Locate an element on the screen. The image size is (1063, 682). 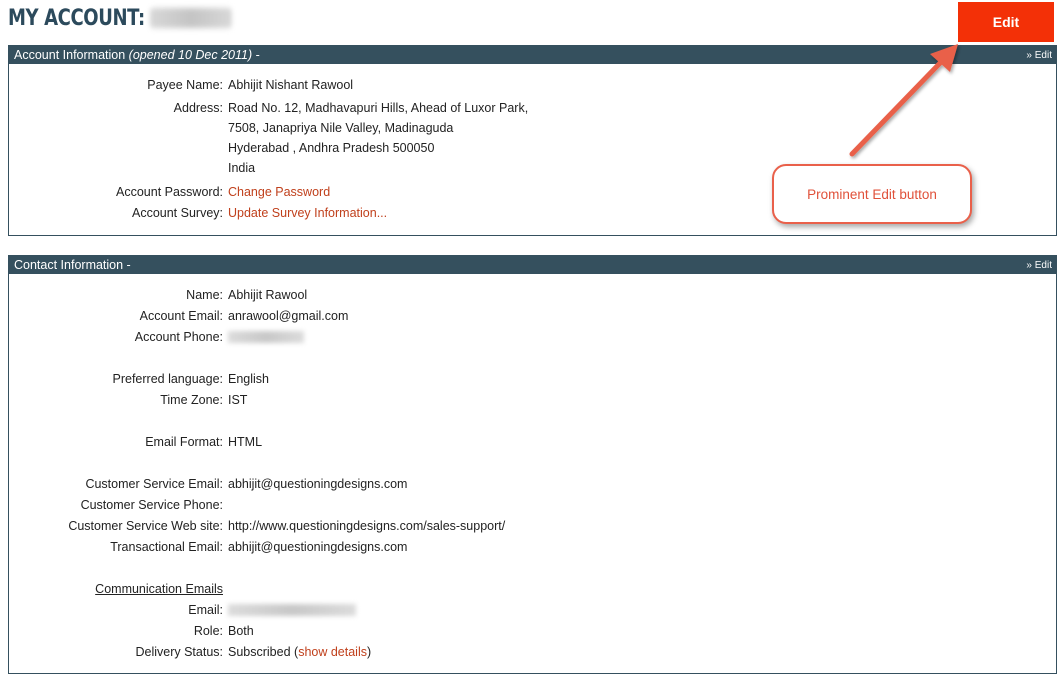
role-label: Role: is located at coordinates (208, 631).